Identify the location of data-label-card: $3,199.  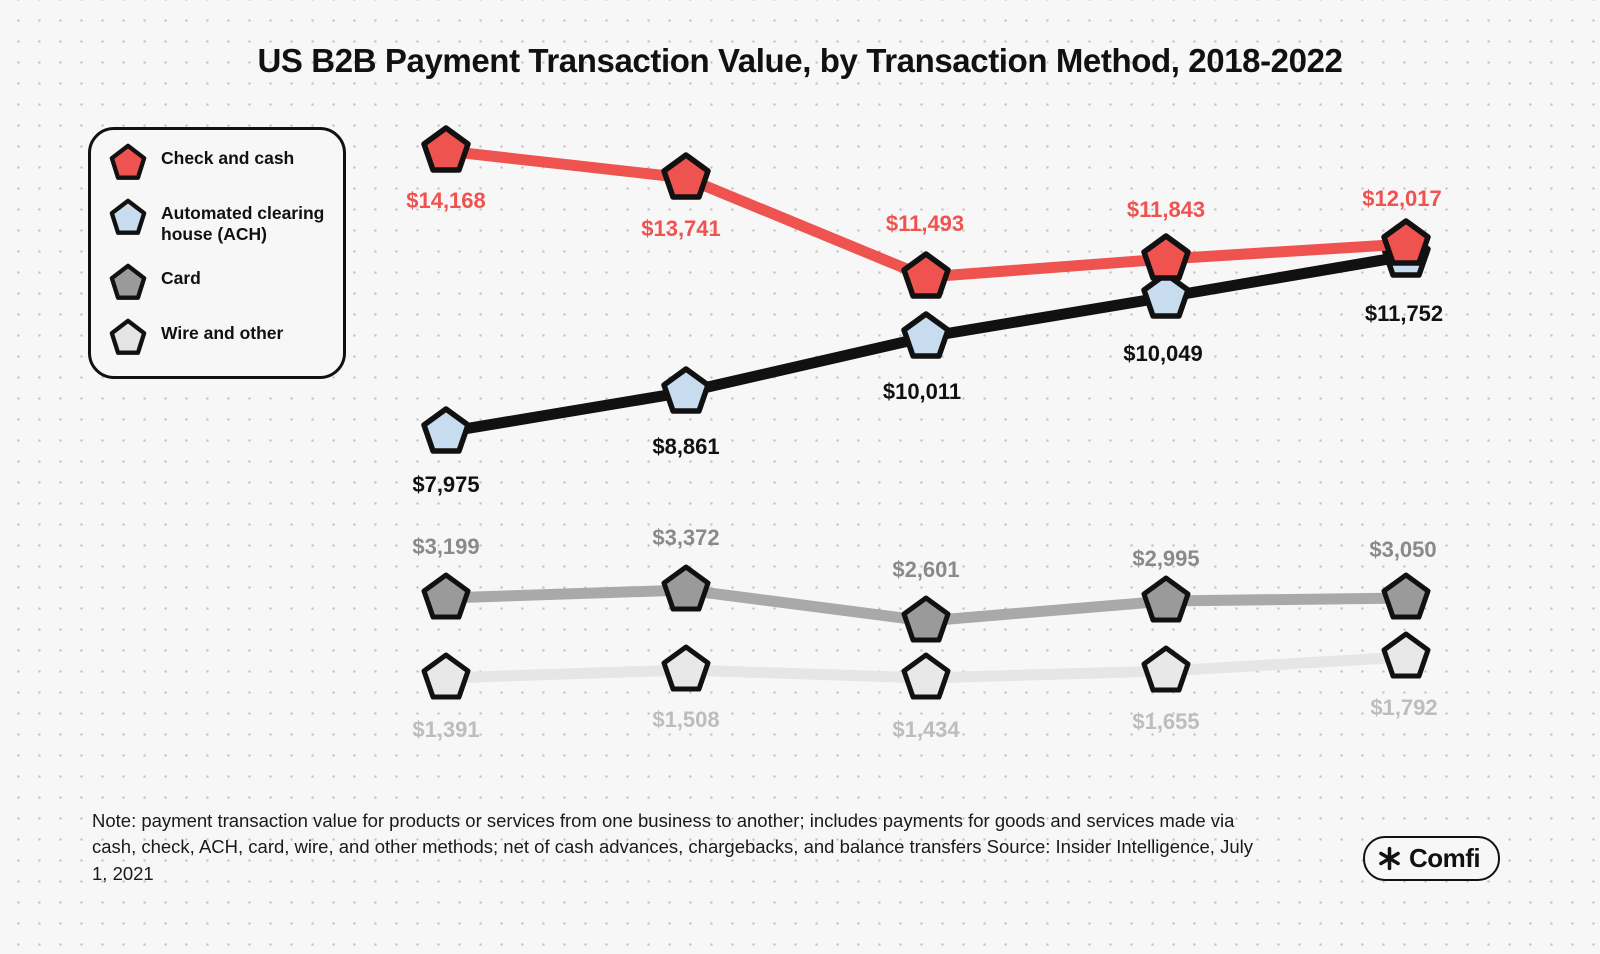
(446, 546).